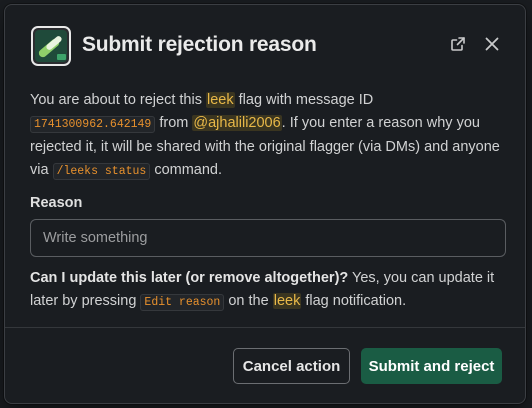 The height and width of the screenshot is (408, 532). I want to click on edit-reason-code: Edit reason, so click(182, 302).